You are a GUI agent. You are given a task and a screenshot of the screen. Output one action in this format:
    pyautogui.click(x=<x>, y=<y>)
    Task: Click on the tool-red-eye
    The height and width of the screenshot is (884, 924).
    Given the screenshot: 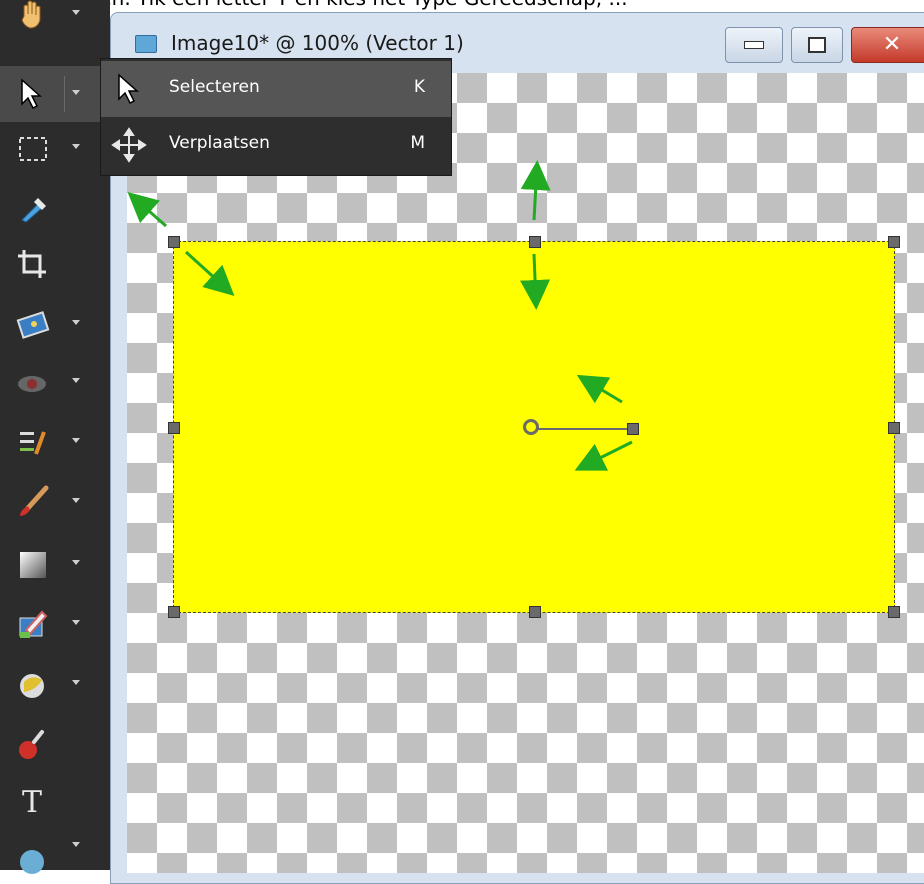 What is the action you would take?
    pyautogui.click(x=55, y=382)
    